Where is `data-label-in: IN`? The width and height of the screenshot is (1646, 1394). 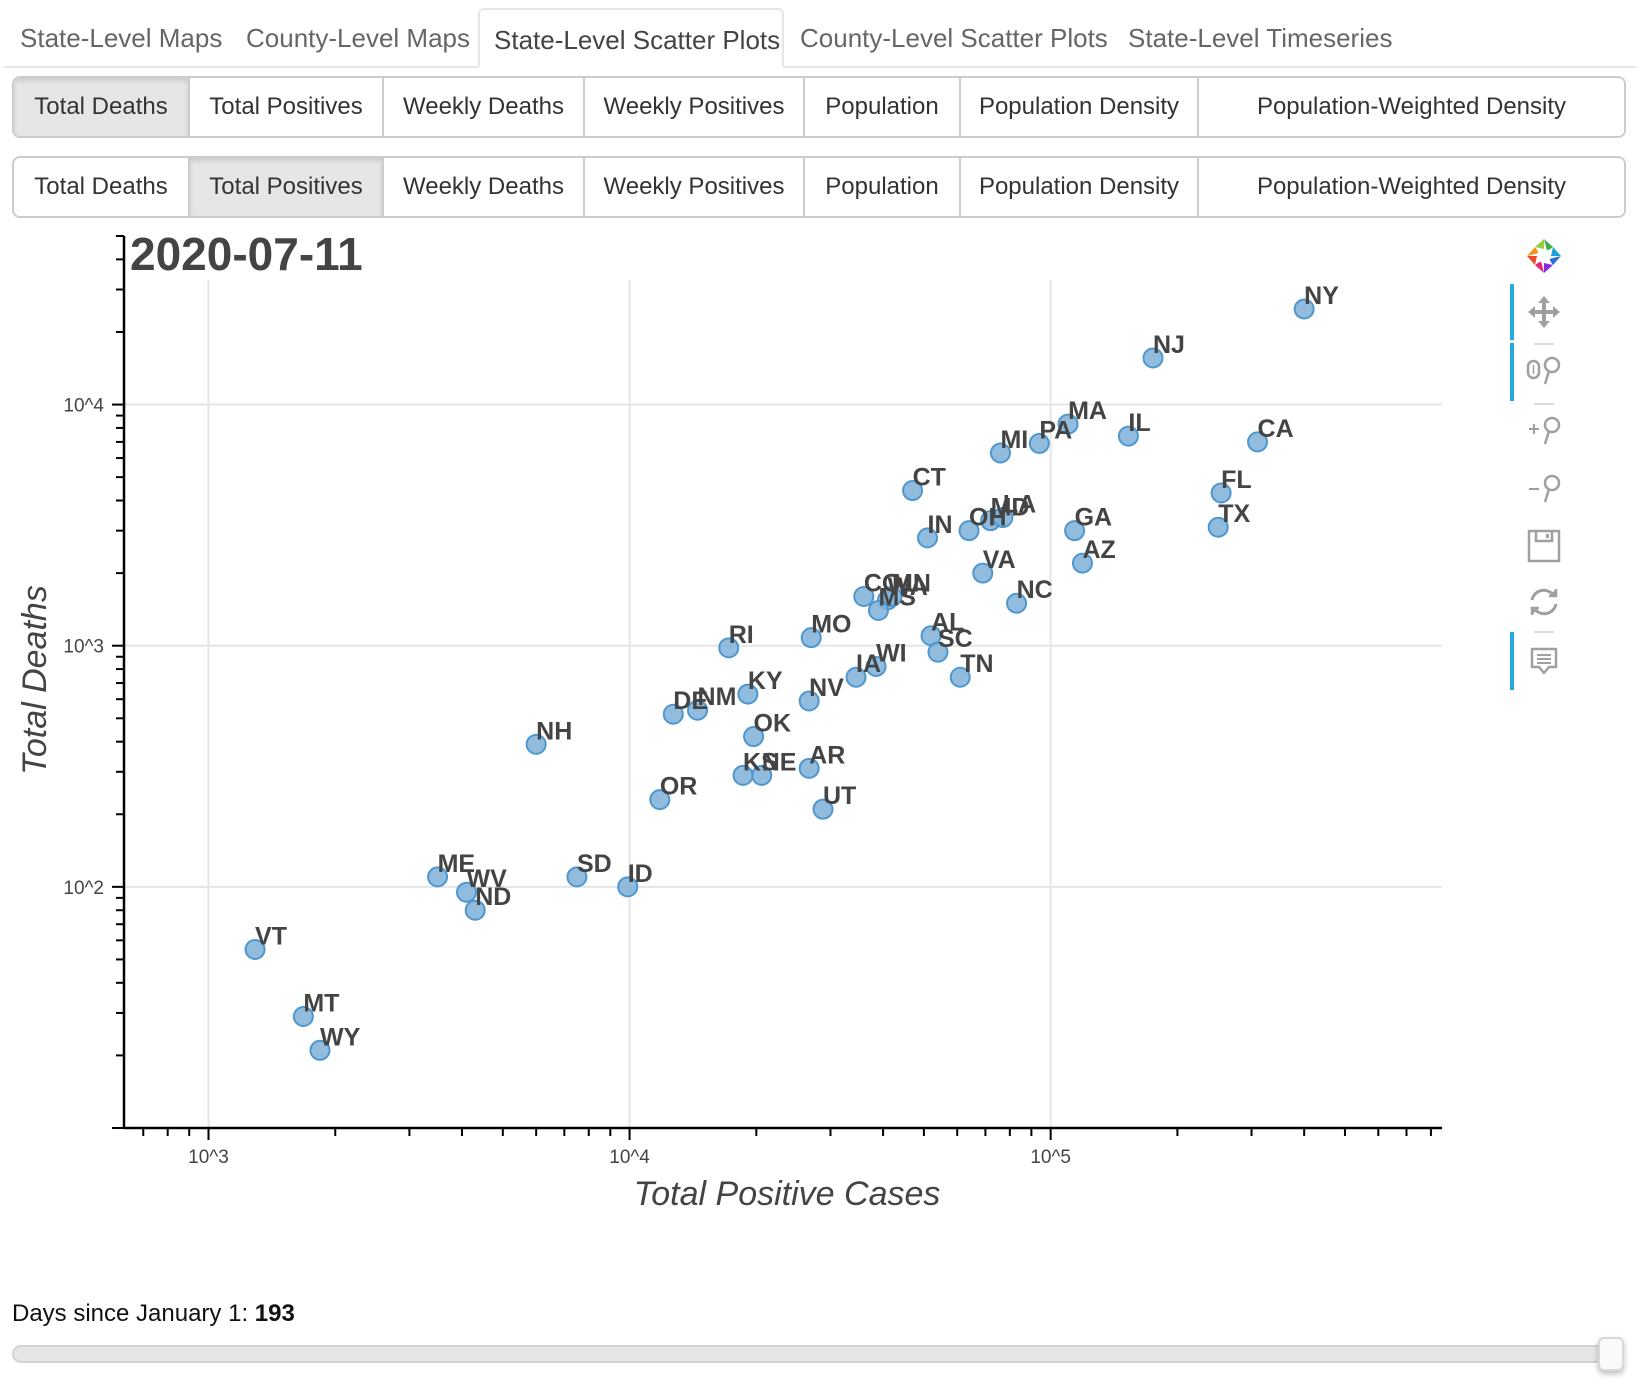 data-label-in: IN is located at coordinates (940, 525).